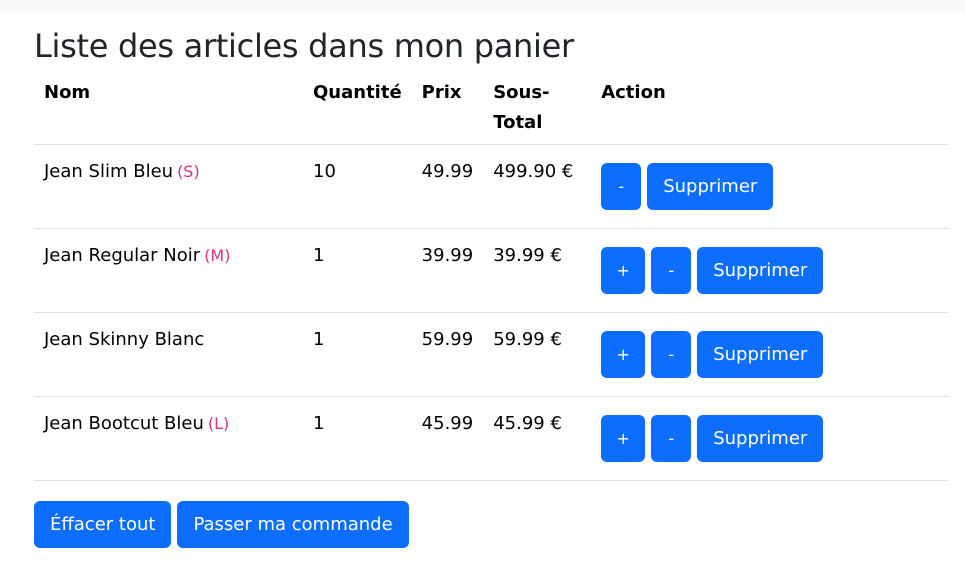 This screenshot has width=965, height=568. I want to click on cell-price: 49.99, so click(447, 171).